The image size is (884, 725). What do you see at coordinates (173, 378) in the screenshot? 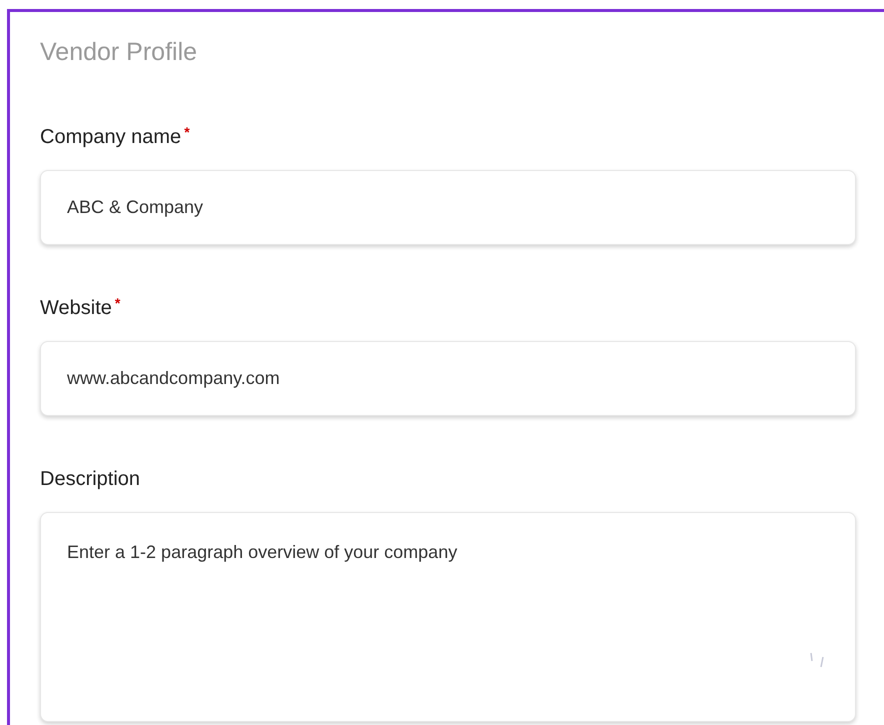
I see `field-value: www.abcandcompany.com` at bounding box center [173, 378].